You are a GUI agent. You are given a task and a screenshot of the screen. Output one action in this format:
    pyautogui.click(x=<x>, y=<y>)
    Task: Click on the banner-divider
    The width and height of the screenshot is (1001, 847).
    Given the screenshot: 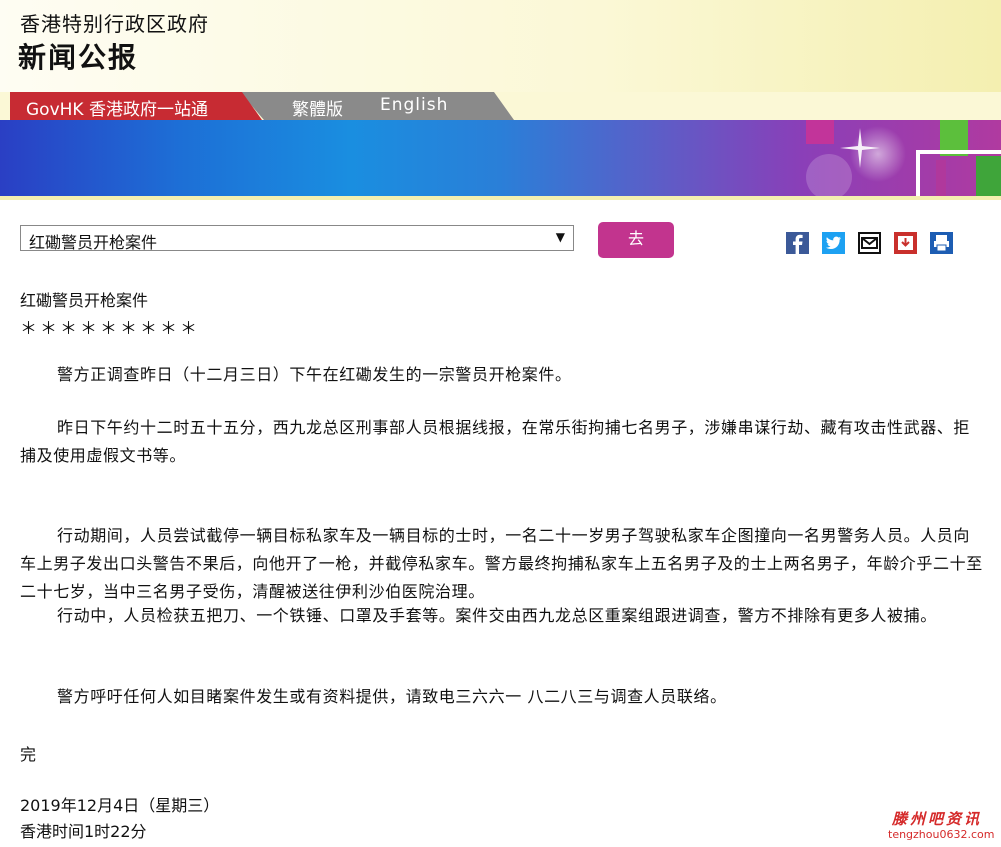 What is the action you would take?
    pyautogui.click(x=500, y=198)
    